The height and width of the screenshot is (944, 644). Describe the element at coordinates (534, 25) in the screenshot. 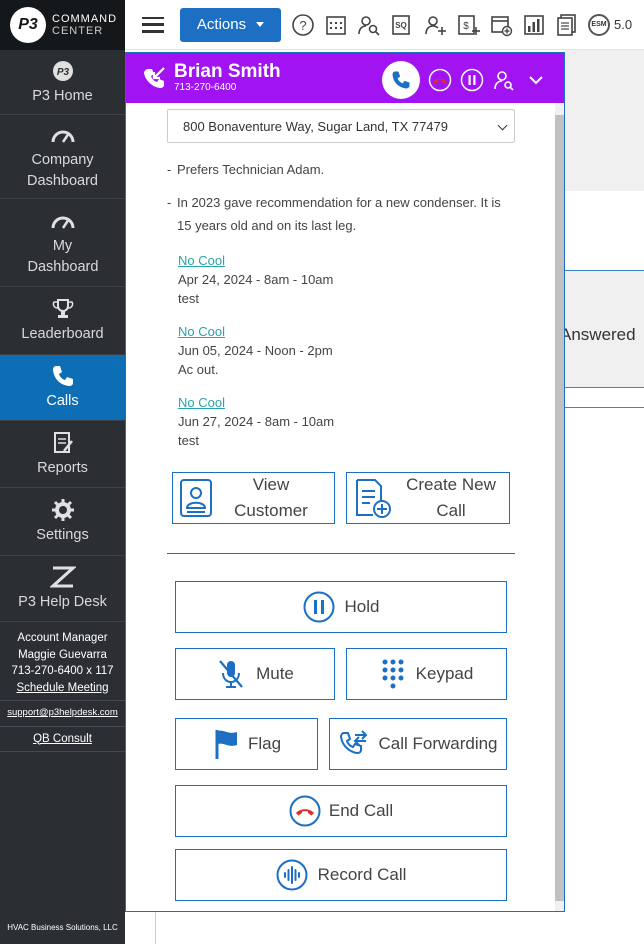

I see `bar-chart-icon` at that location.